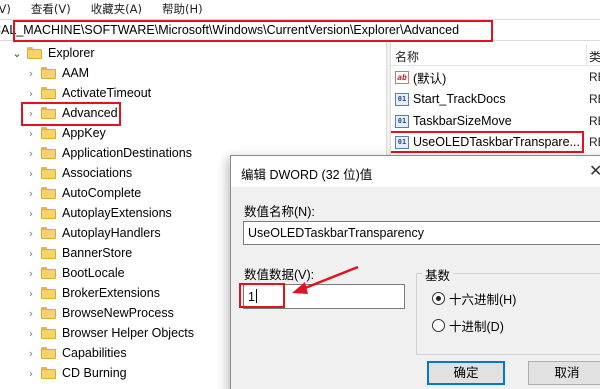  Describe the element at coordinates (594, 171) in the screenshot. I see `close-icon: ✕` at that location.